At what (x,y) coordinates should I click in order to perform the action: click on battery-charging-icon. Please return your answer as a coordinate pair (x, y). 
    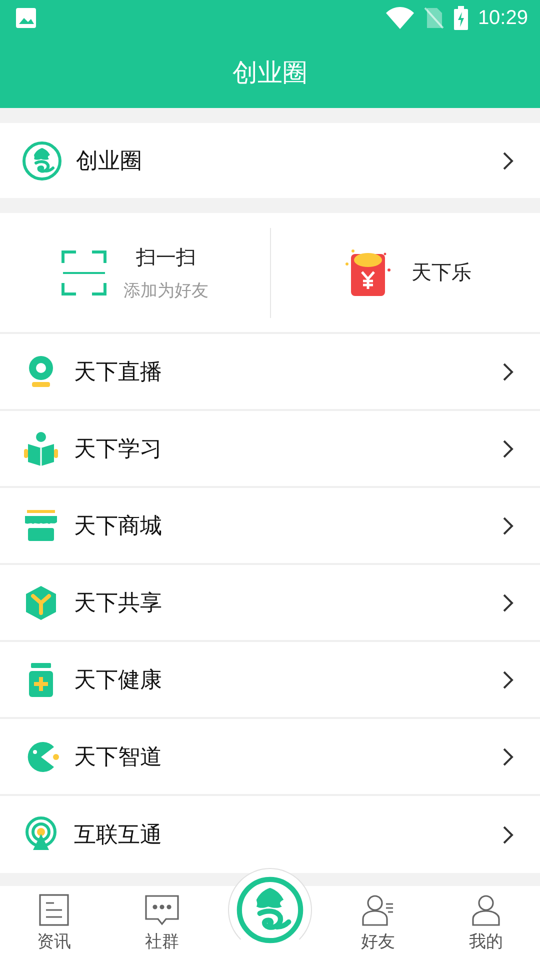
    Looking at the image, I should click on (461, 18).